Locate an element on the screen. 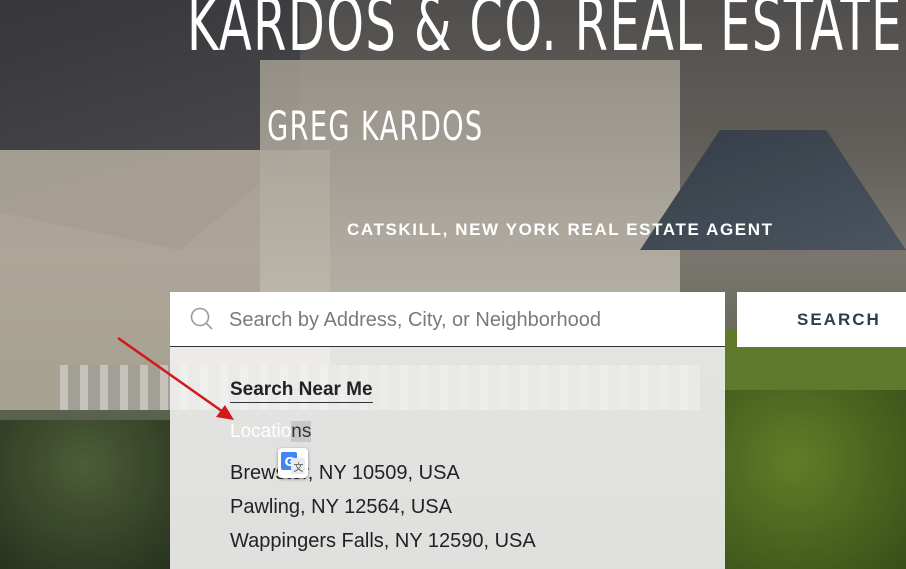  search-near-me-link: Search Near Me is located at coordinates (301, 391).